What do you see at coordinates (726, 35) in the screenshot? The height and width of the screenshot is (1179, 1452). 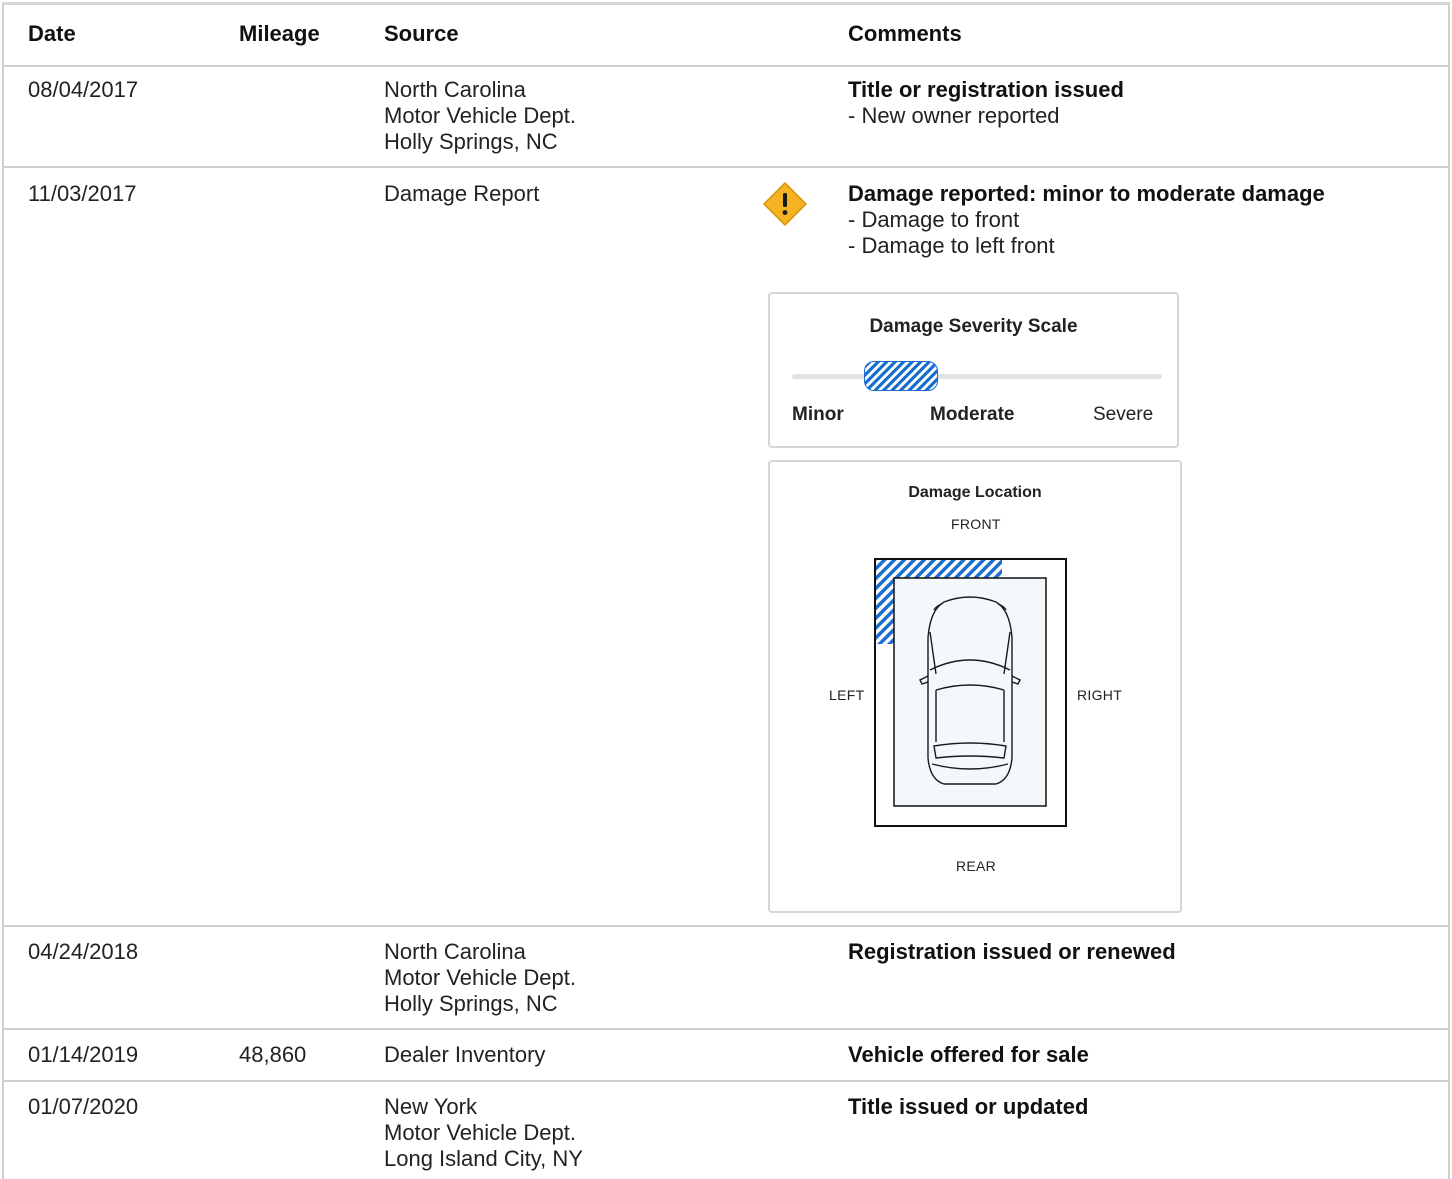 I see `table-header: Date Mileage Source Comments` at bounding box center [726, 35].